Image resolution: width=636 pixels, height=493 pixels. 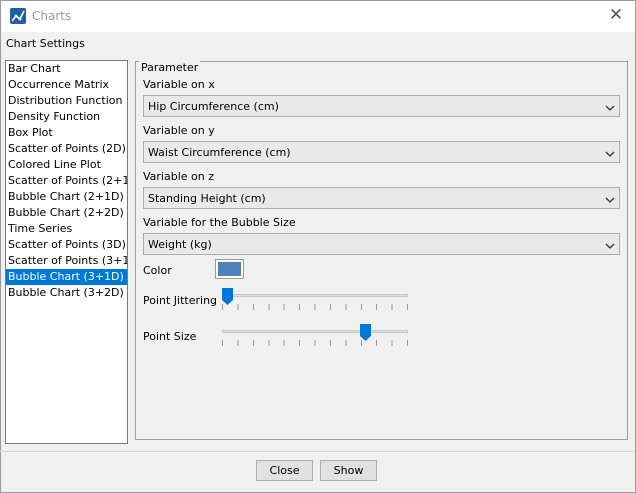 I want to click on variable-x-select: Hip Circumference (cm), so click(x=381, y=106).